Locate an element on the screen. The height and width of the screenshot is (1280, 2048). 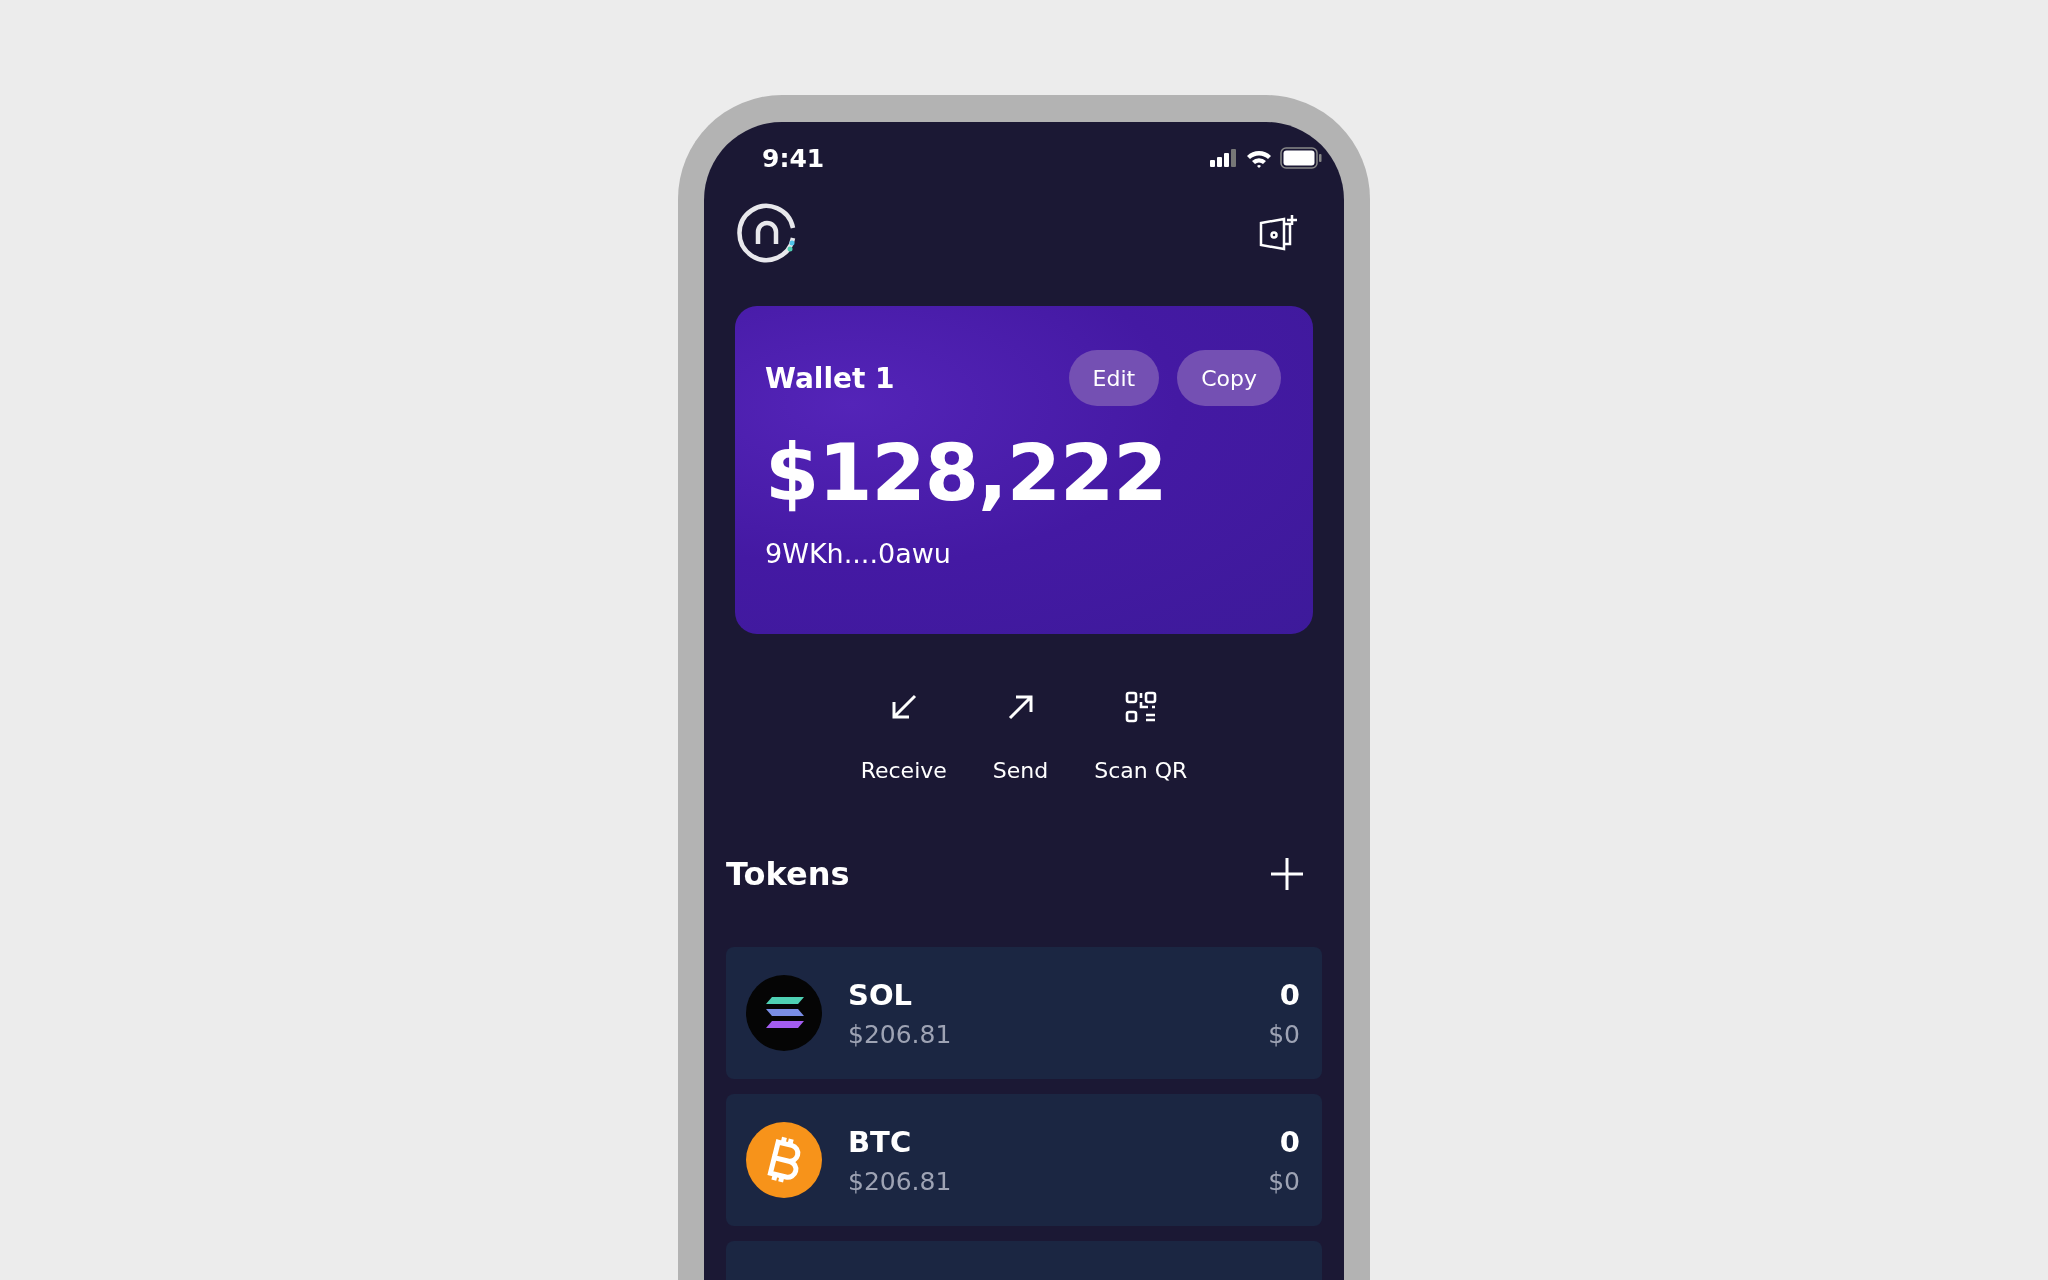
battery-icon is located at coordinates (1301, 158).